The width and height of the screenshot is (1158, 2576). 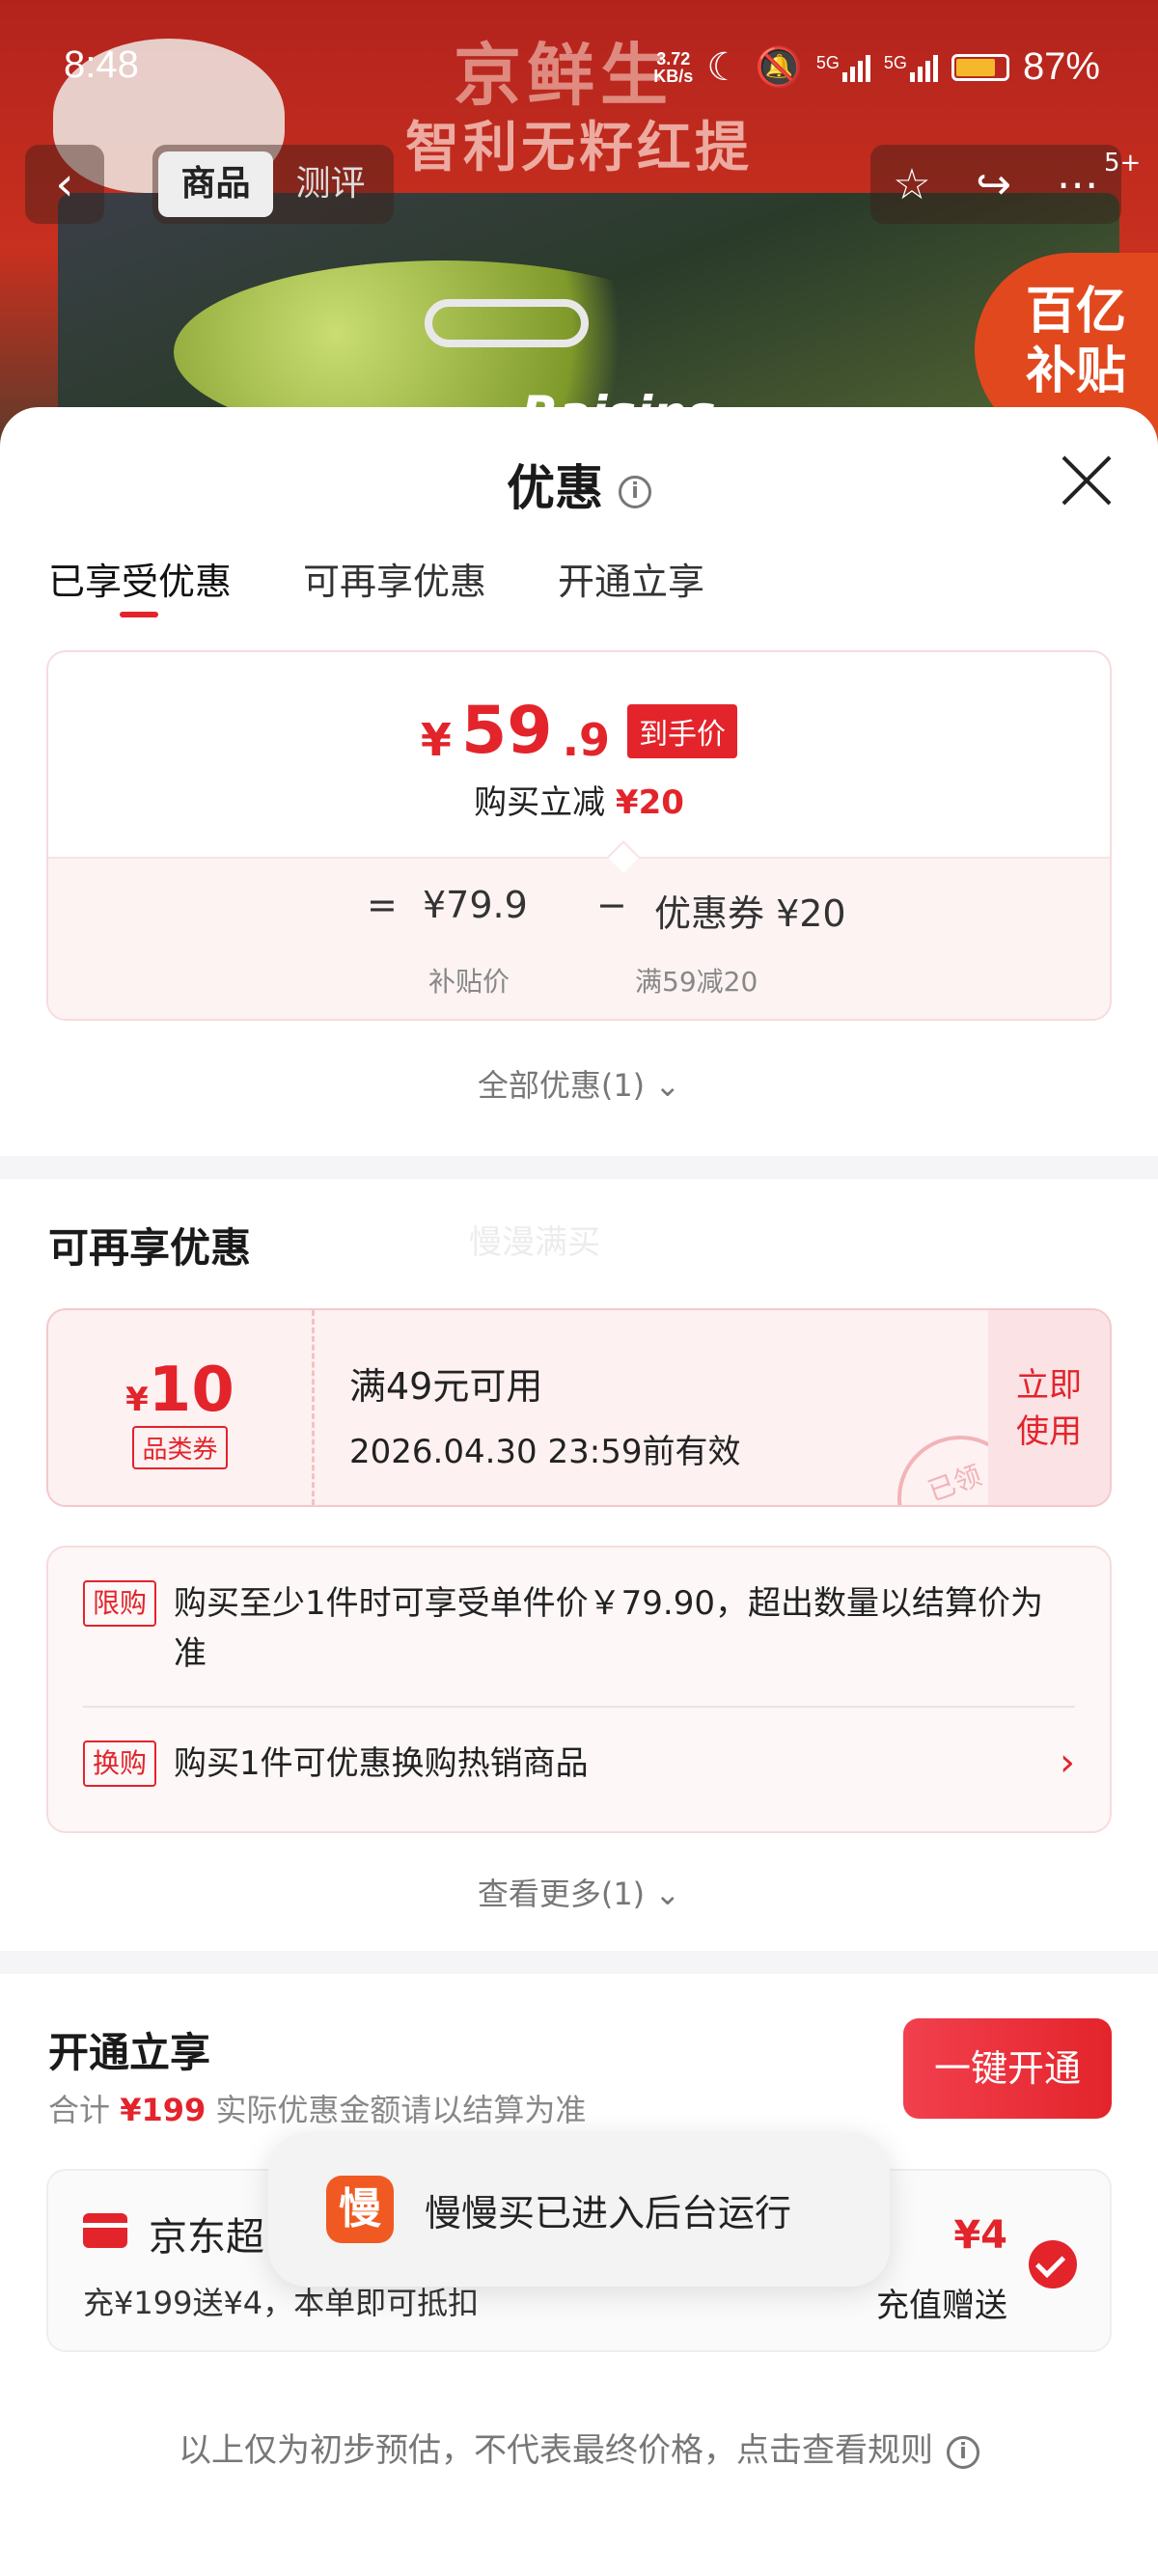 What do you see at coordinates (1053, 2264) in the screenshot?
I see `check-icon` at bounding box center [1053, 2264].